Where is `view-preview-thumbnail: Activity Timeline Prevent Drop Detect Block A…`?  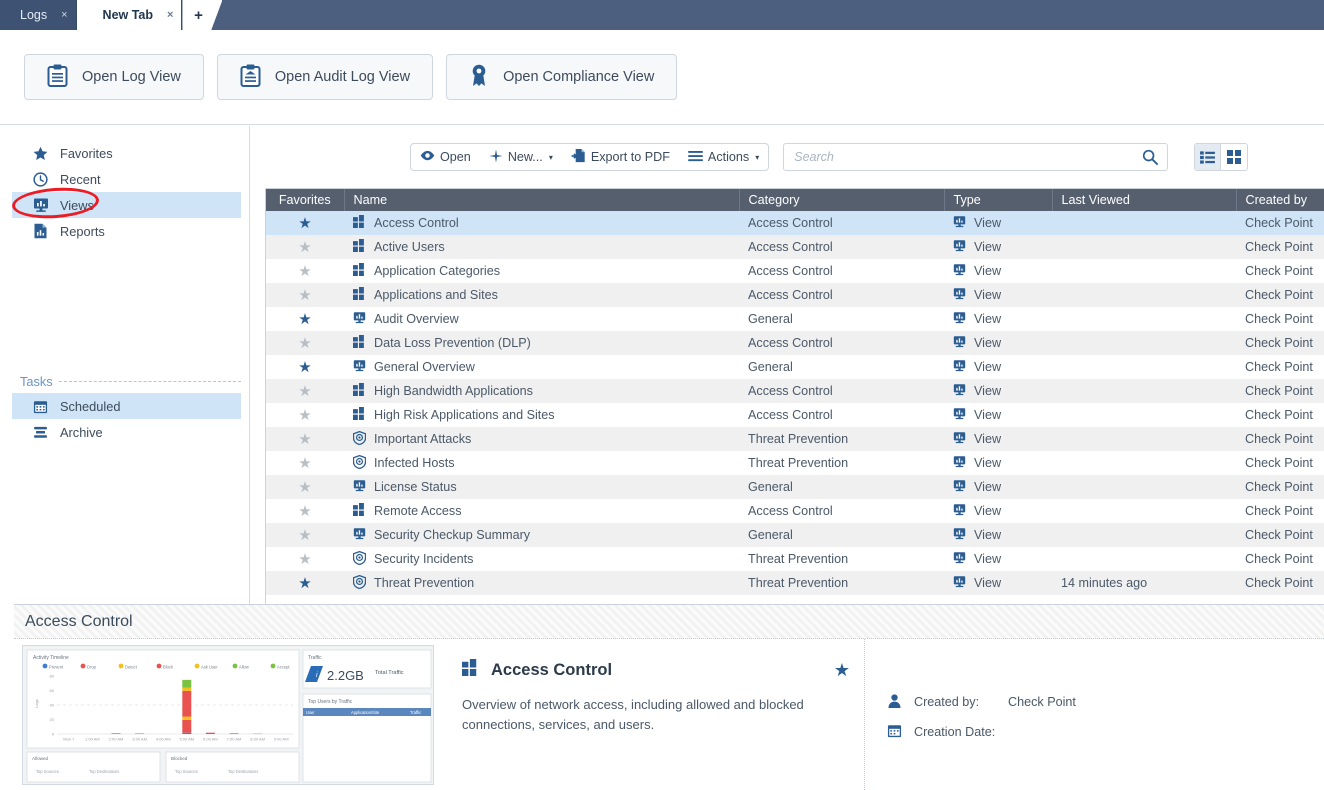
view-preview-thumbnail: Activity Timeline Prevent Drop Detect Block A… is located at coordinates (228, 715).